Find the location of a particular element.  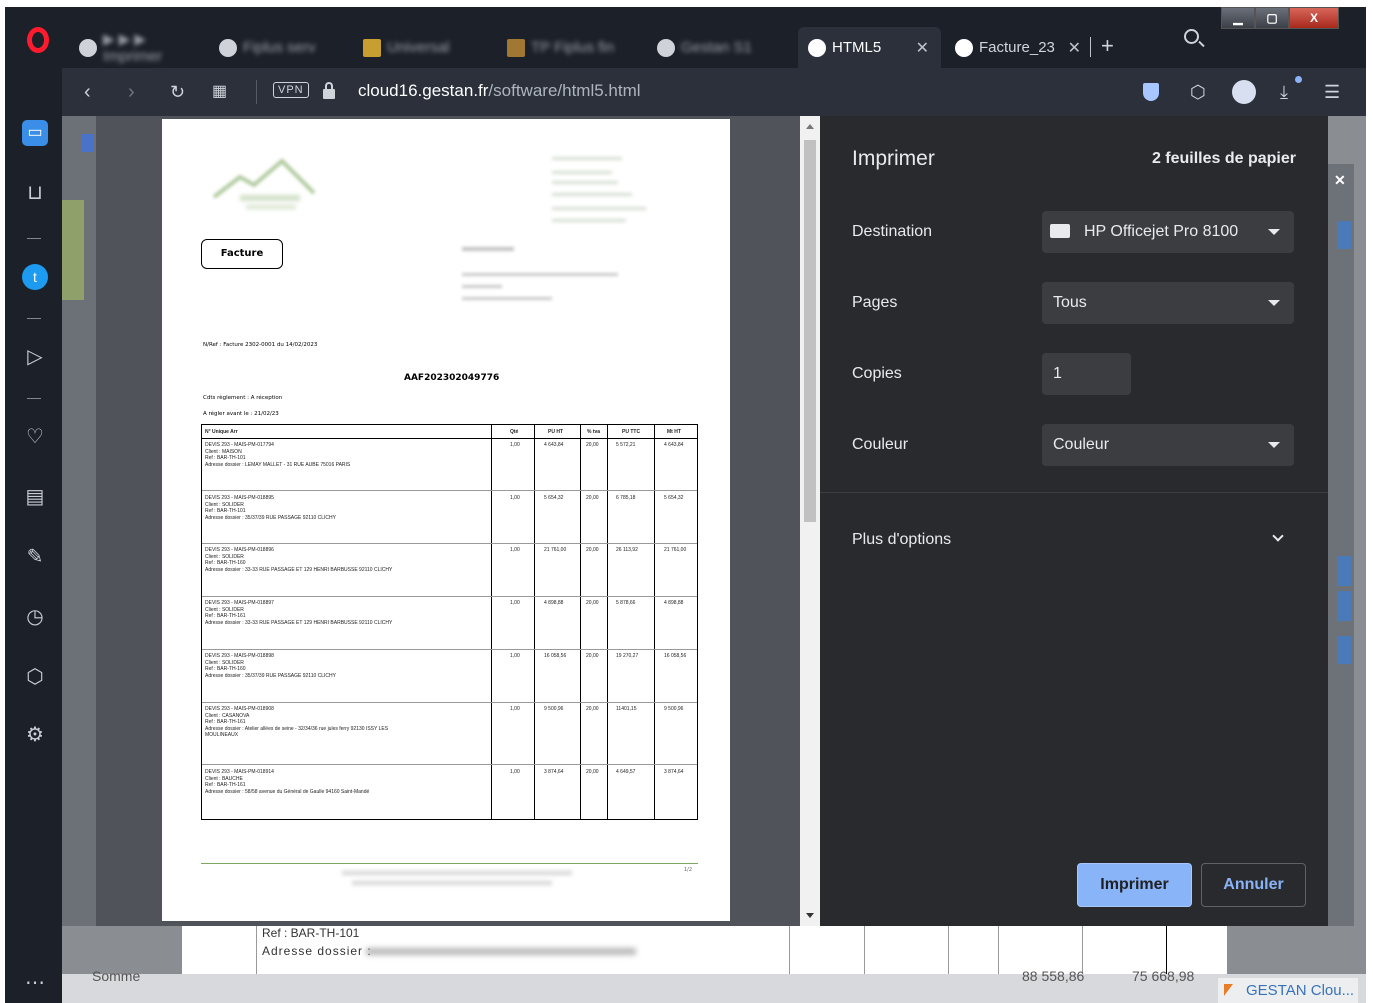

shield-icon is located at coordinates (1151, 92).